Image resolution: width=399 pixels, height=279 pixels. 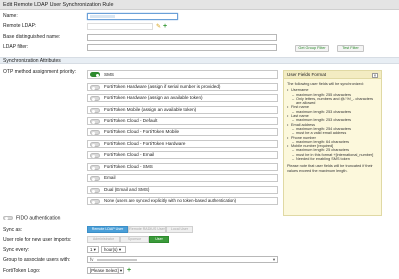 What do you see at coordinates (332, 159) in the screenshot?
I see `field-rule: Needed for enabling SMS token` at bounding box center [332, 159].